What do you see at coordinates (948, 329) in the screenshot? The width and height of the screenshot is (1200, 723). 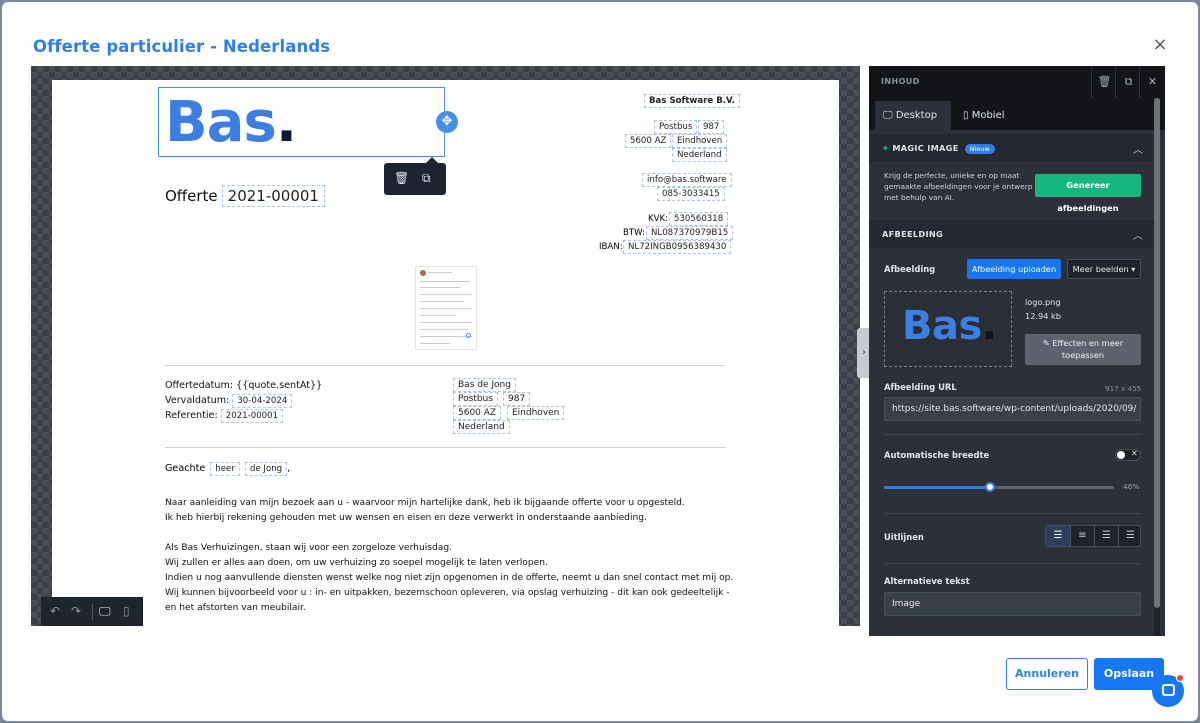 I see `image-preview: Bas.` at bounding box center [948, 329].